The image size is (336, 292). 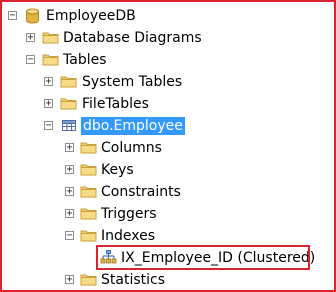 What do you see at coordinates (32, 16) in the screenshot?
I see `database-icon` at bounding box center [32, 16].